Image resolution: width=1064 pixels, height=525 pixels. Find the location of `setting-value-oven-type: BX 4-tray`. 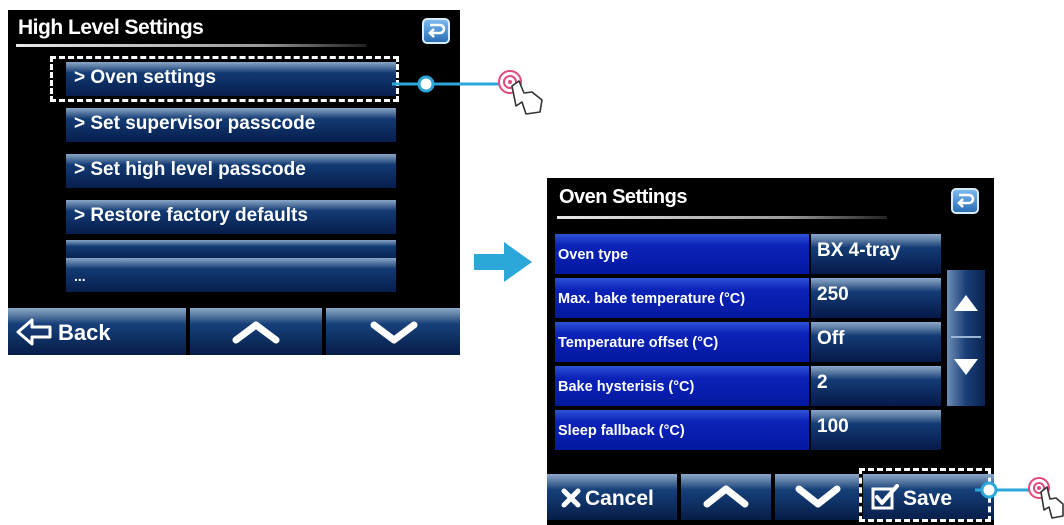

setting-value-oven-type: BX 4-tray is located at coordinates (876, 254).